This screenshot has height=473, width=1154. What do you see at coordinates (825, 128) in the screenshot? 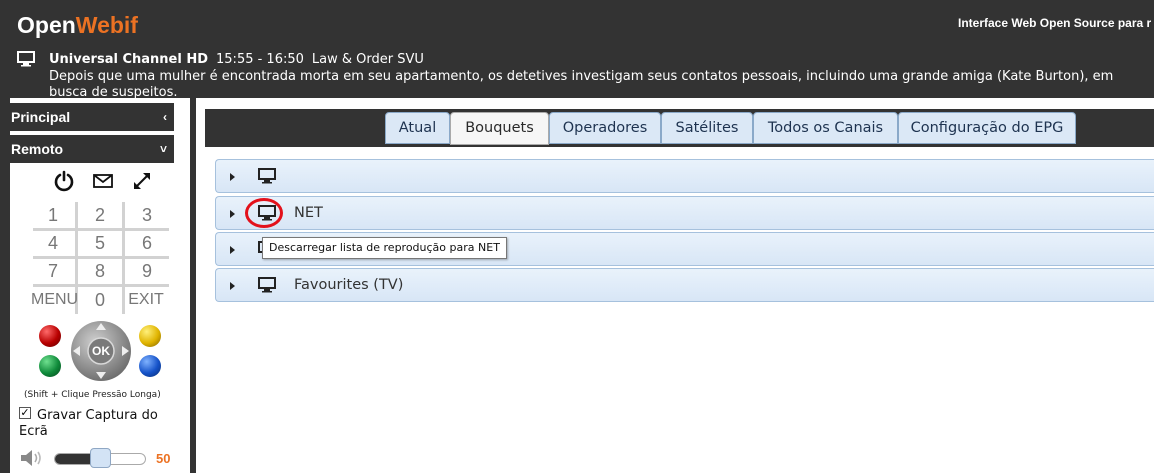
I see `tab-todos-canais: Todos os Canais` at bounding box center [825, 128].